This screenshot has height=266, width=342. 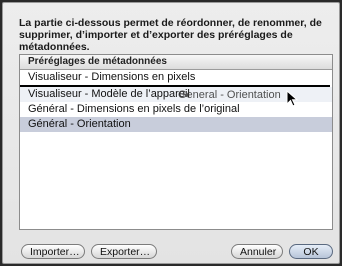 I want to click on drag-ghost-label: General - Orientation, so click(x=229, y=95).